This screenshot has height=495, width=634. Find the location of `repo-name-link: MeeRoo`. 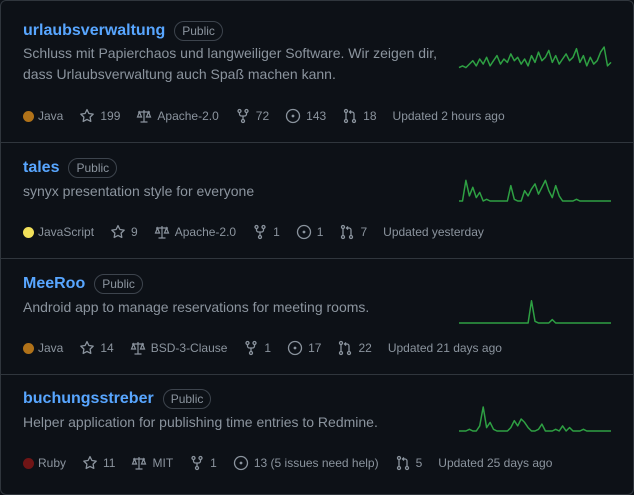

repo-name-link: MeeRoo is located at coordinates (54, 284).